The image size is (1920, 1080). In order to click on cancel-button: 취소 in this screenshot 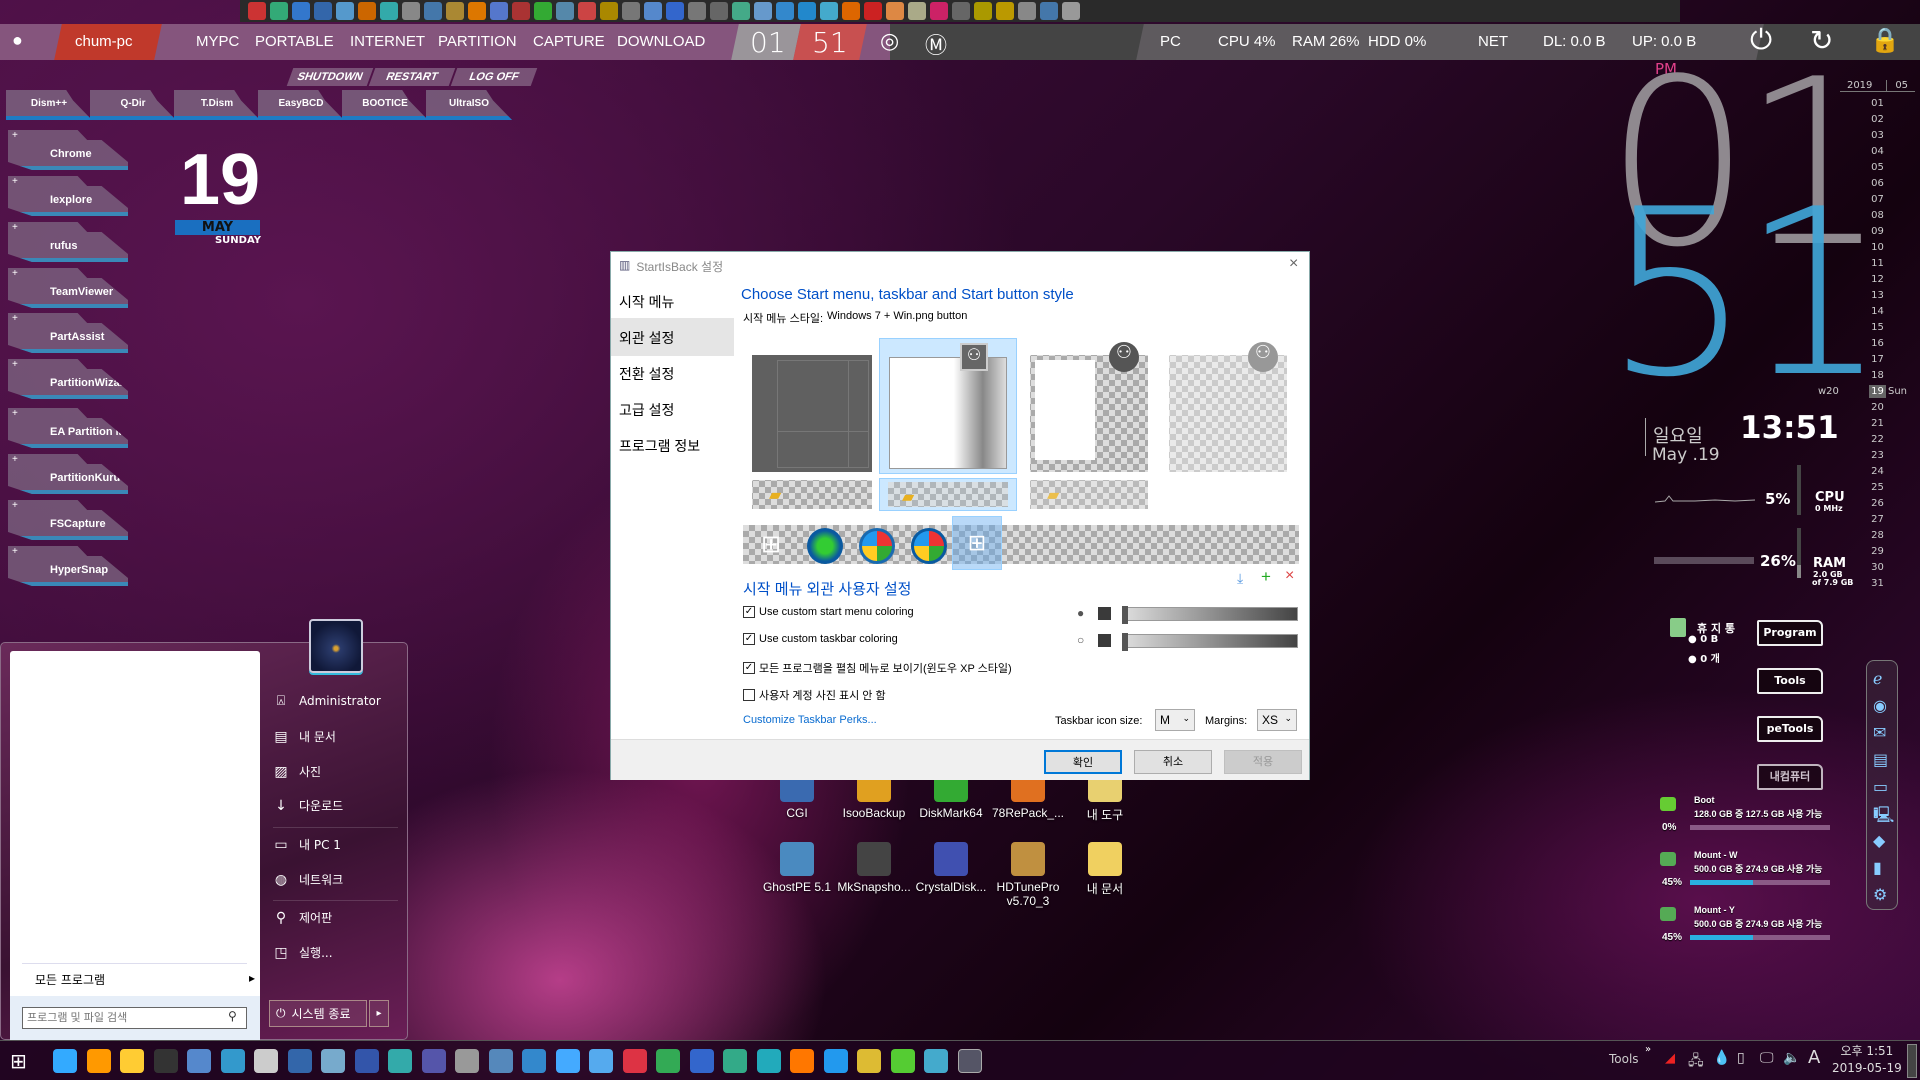, I will do `click(1173, 762)`.